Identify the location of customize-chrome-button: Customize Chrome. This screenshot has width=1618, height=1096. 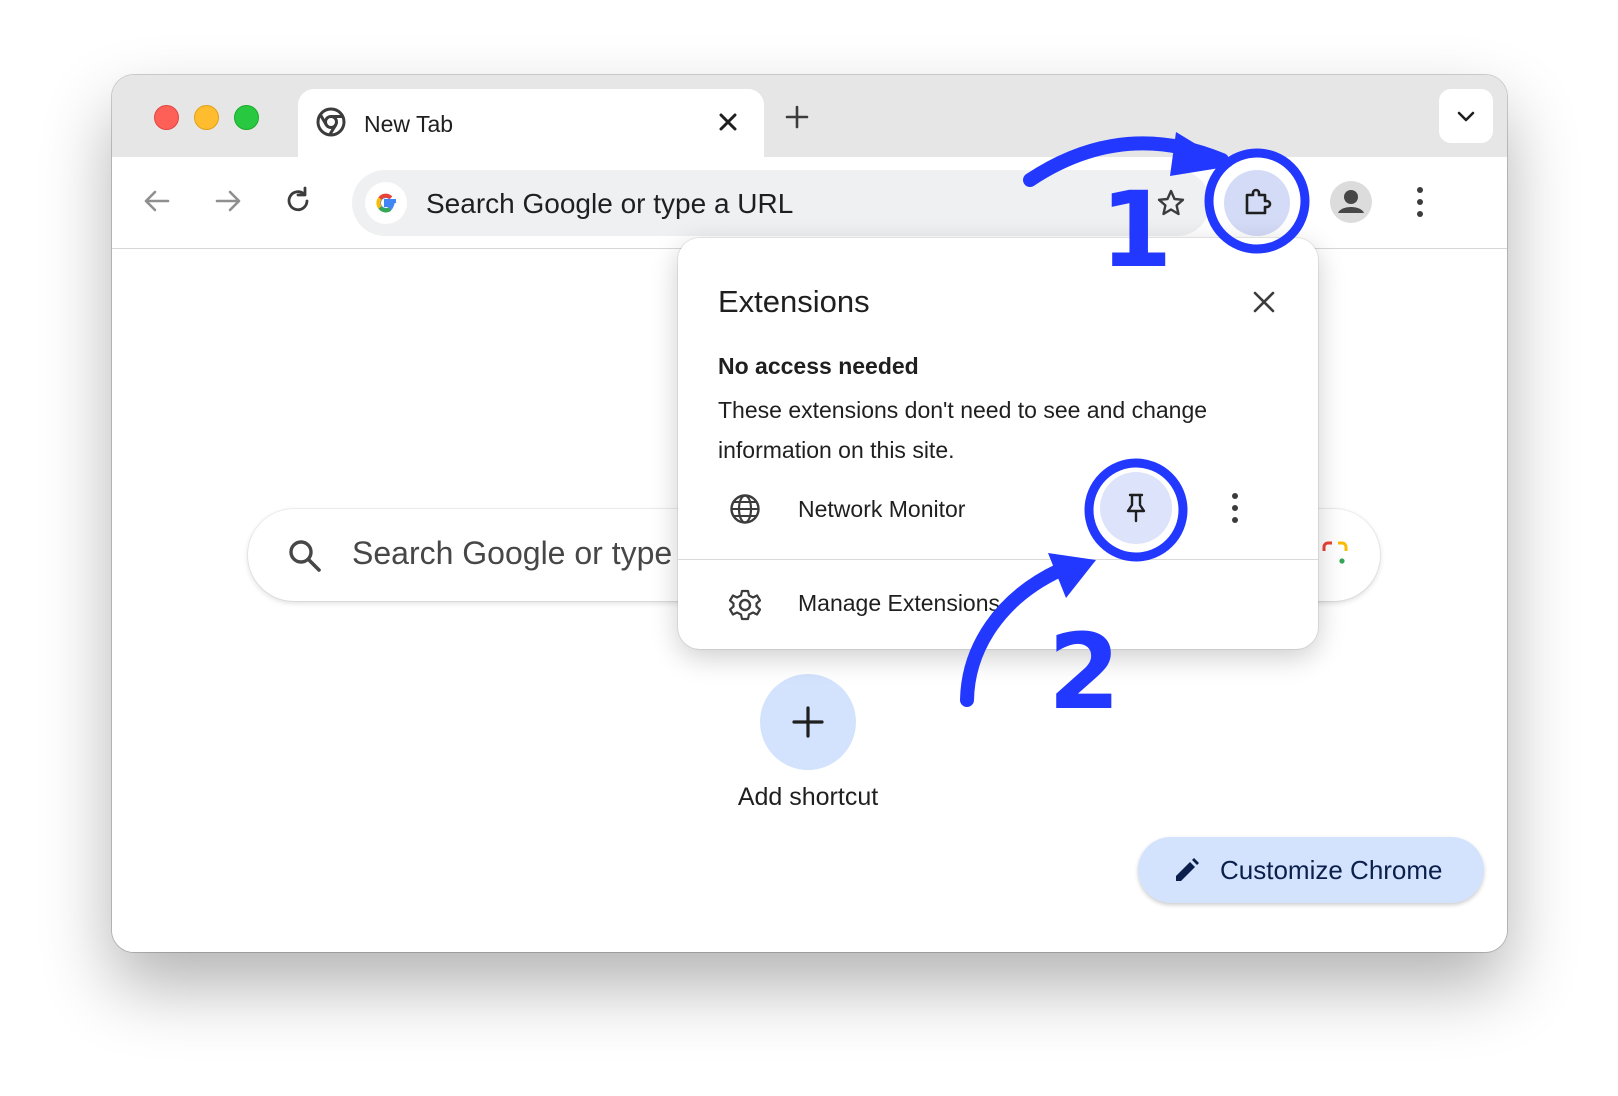
(1311, 870).